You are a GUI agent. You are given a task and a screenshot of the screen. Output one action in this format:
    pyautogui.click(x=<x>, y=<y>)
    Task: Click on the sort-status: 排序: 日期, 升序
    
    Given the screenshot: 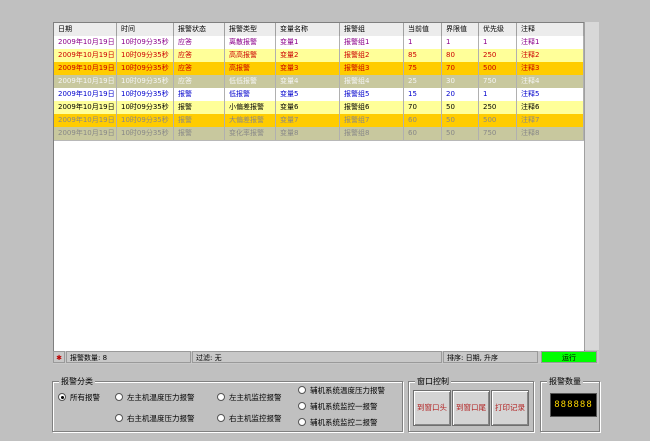 What is the action you would take?
    pyautogui.click(x=490, y=357)
    